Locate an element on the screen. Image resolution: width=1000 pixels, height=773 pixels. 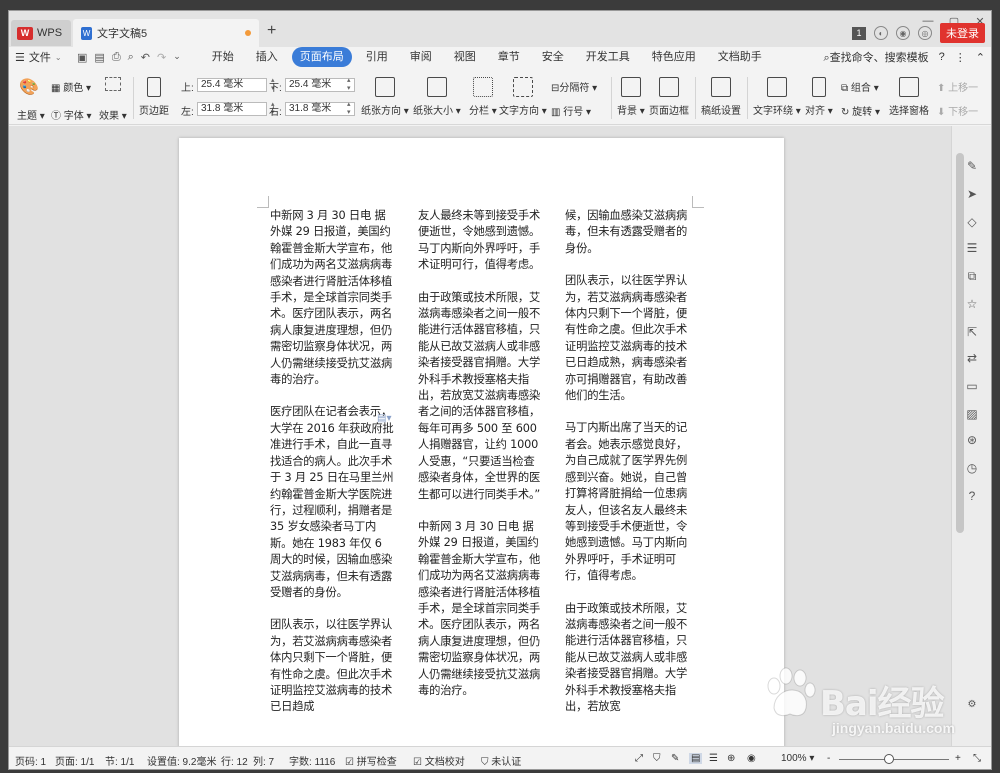
zoom-out-button: - is located at coordinates (828, 758).